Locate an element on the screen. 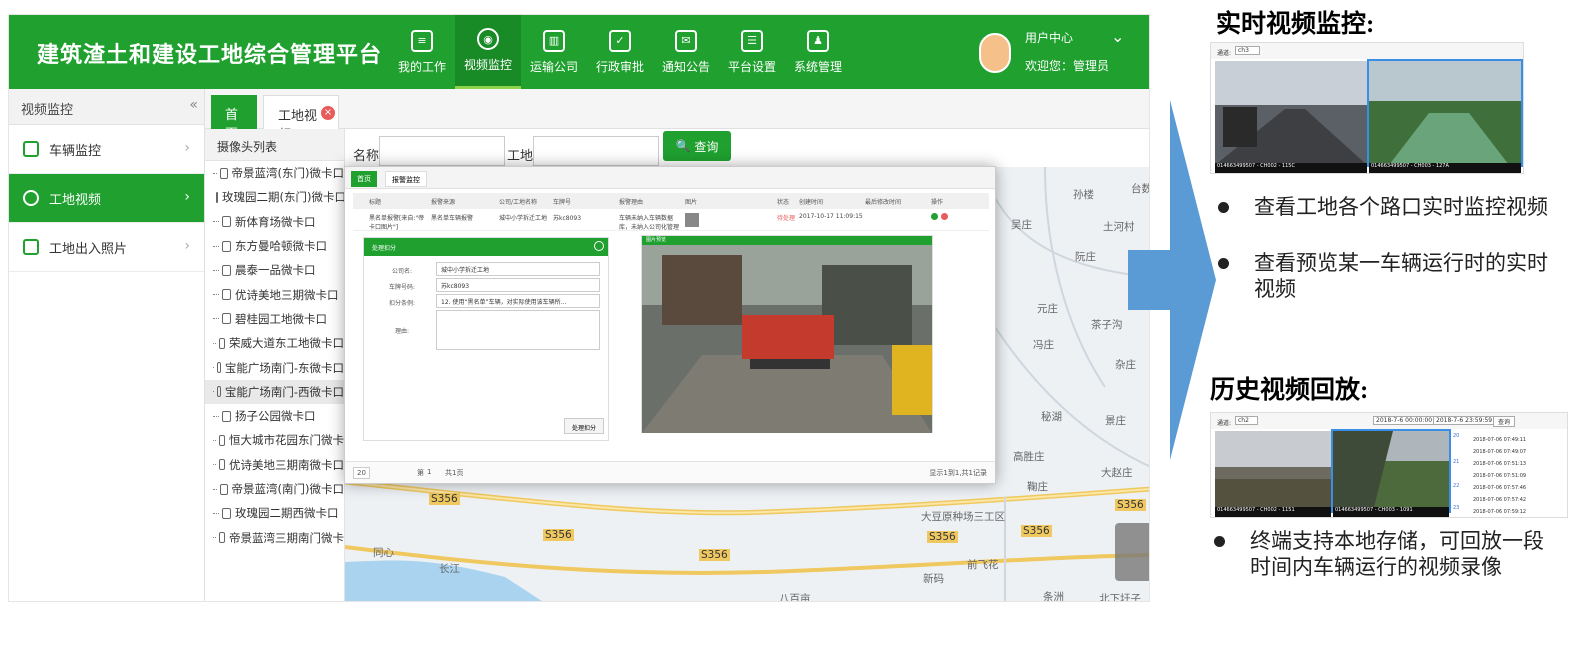  list-item: 2018-07-06 07:59:12 is located at coordinates (1499, 512).